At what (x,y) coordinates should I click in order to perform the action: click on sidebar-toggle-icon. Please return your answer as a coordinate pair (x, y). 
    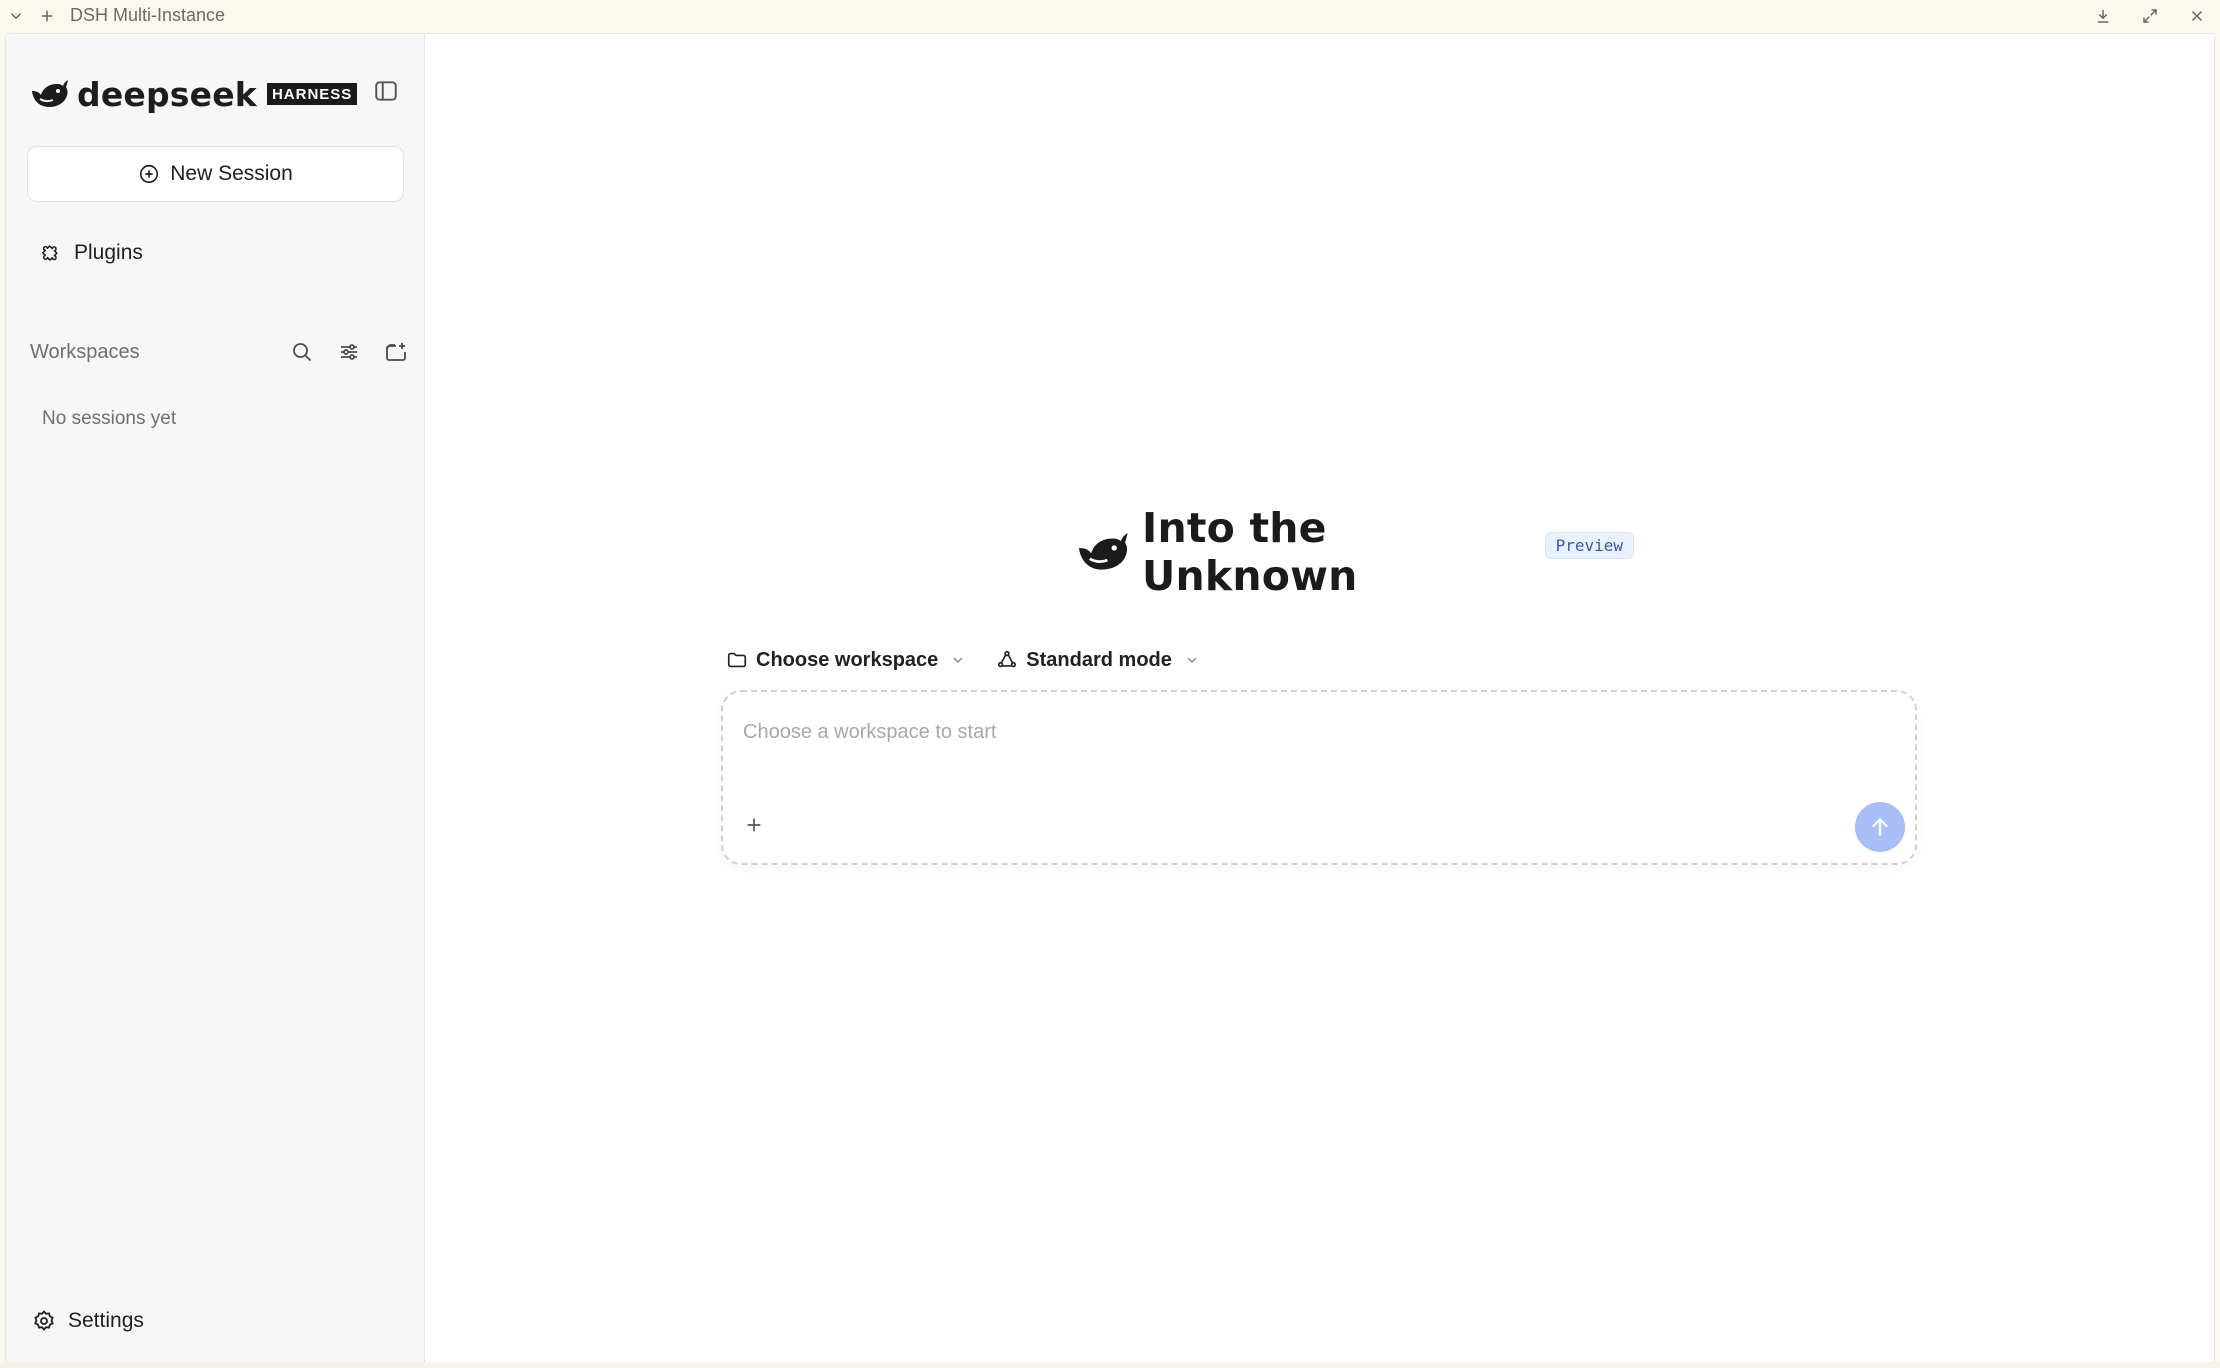
    Looking at the image, I should click on (386, 91).